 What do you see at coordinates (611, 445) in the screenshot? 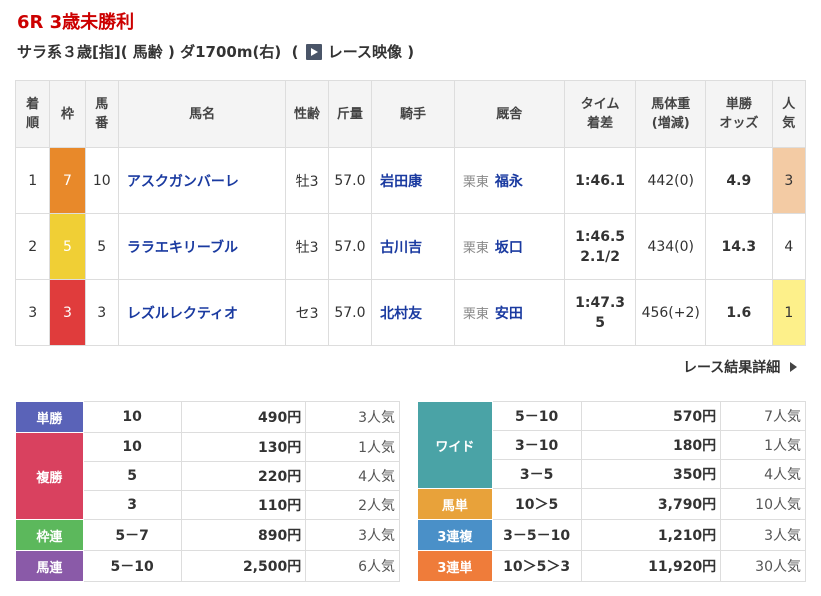
I see `payout-row-wide: ワイド 5－10 570円 7人気` at bounding box center [611, 445].